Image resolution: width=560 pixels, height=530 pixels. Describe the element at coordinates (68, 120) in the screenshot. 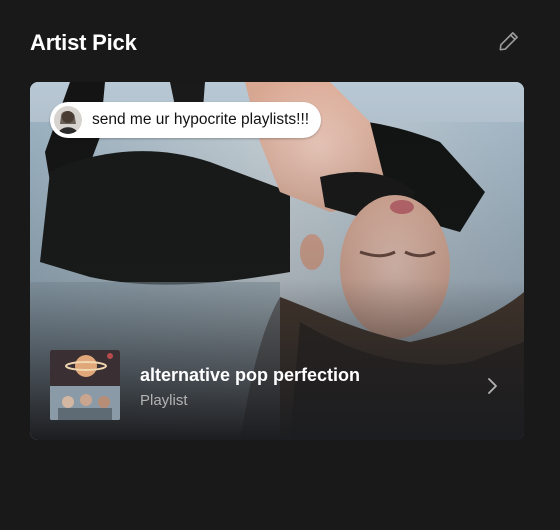

I see `avatar` at that location.